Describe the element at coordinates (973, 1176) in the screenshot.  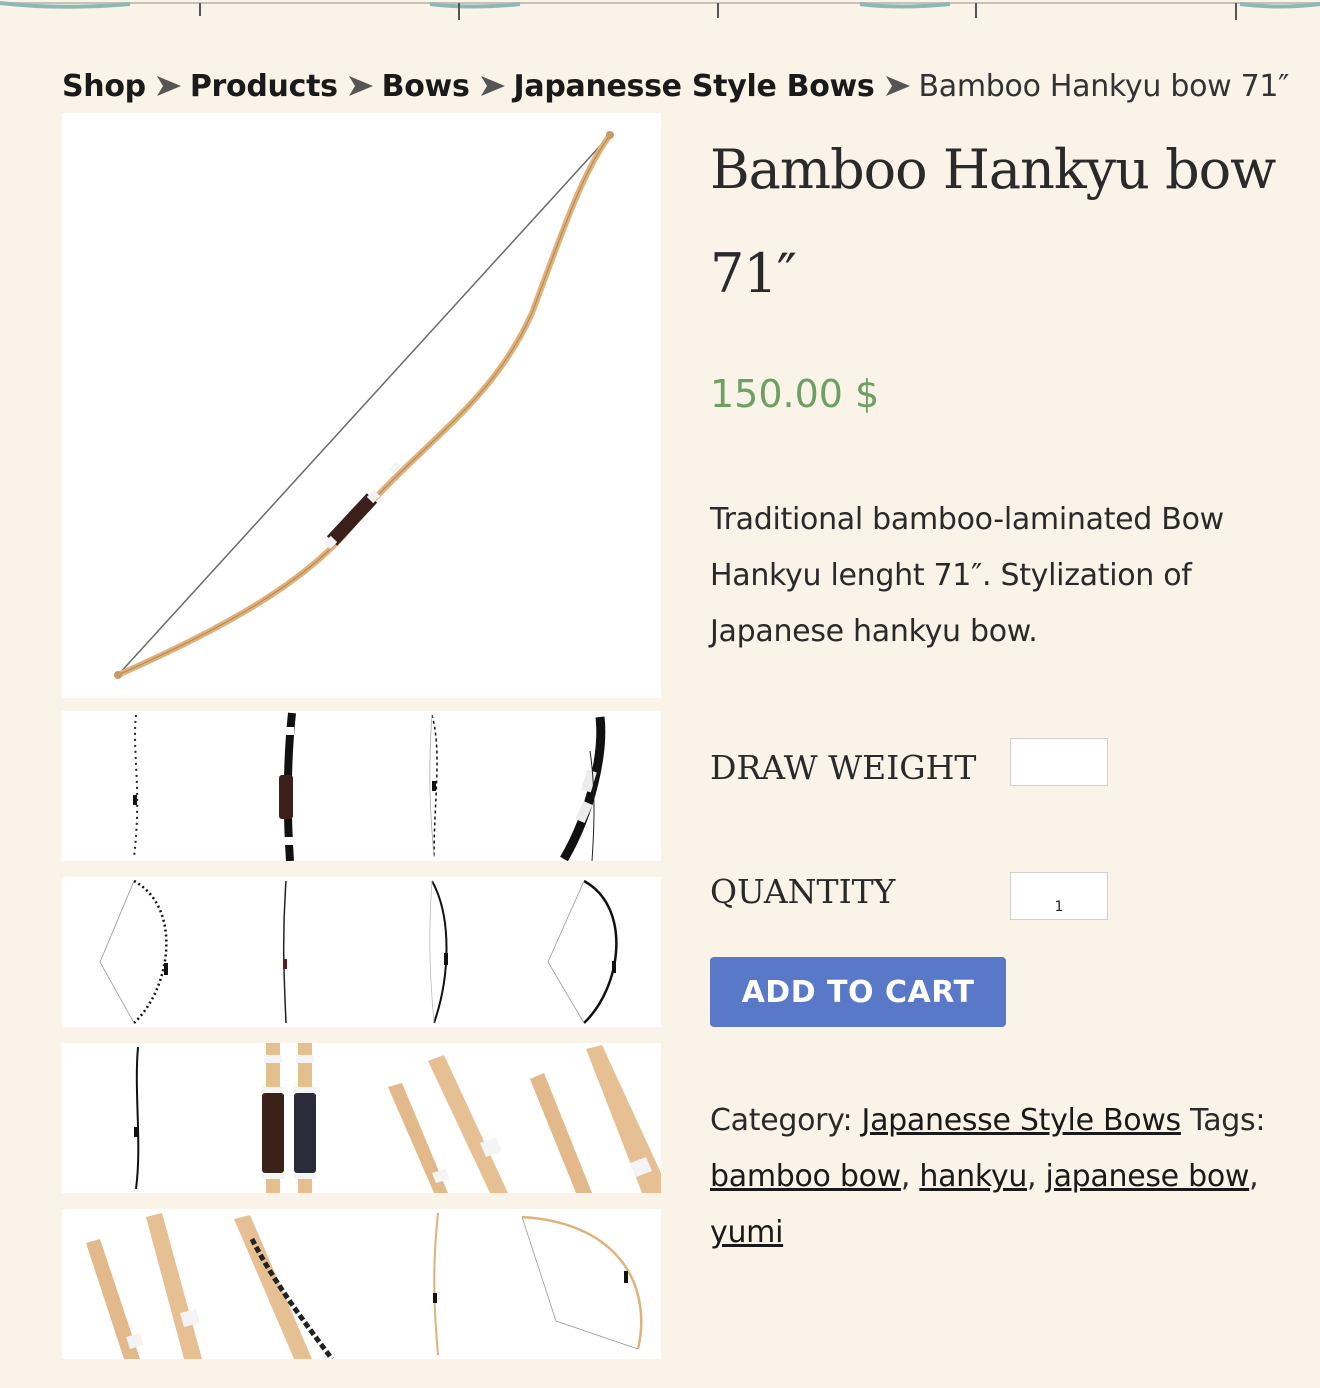
I see `tag-link: hankyu` at that location.